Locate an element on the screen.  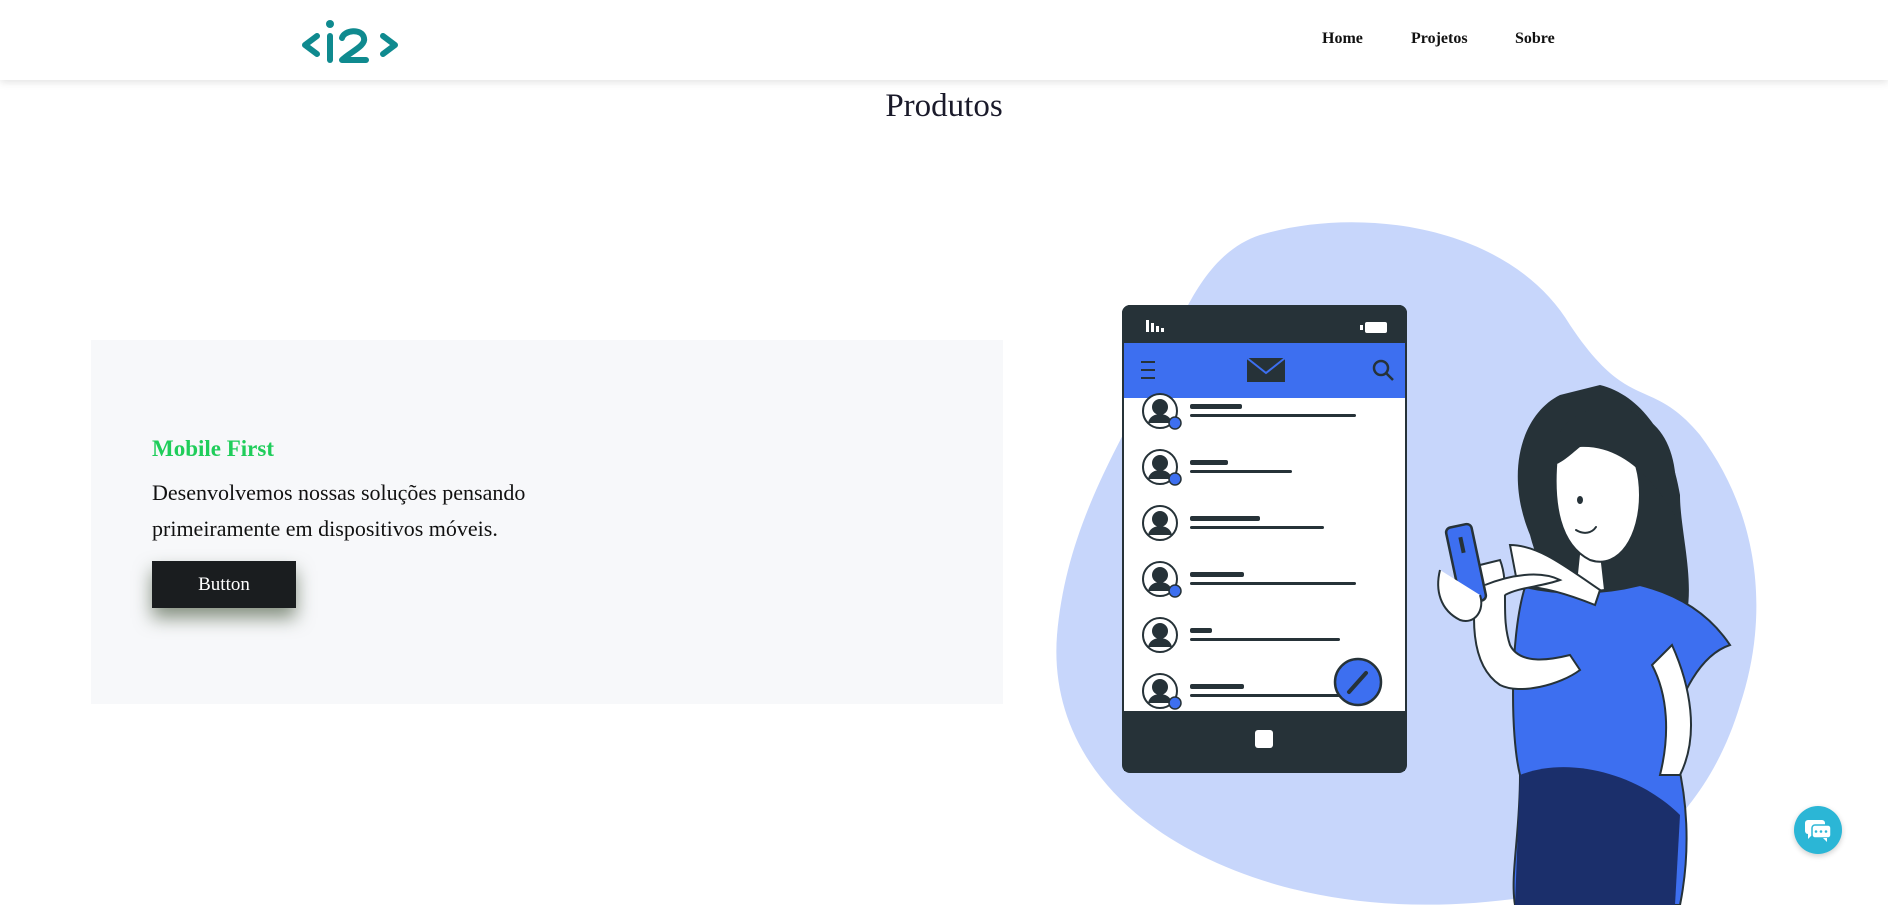
i2-logo is located at coordinates (350, 40).